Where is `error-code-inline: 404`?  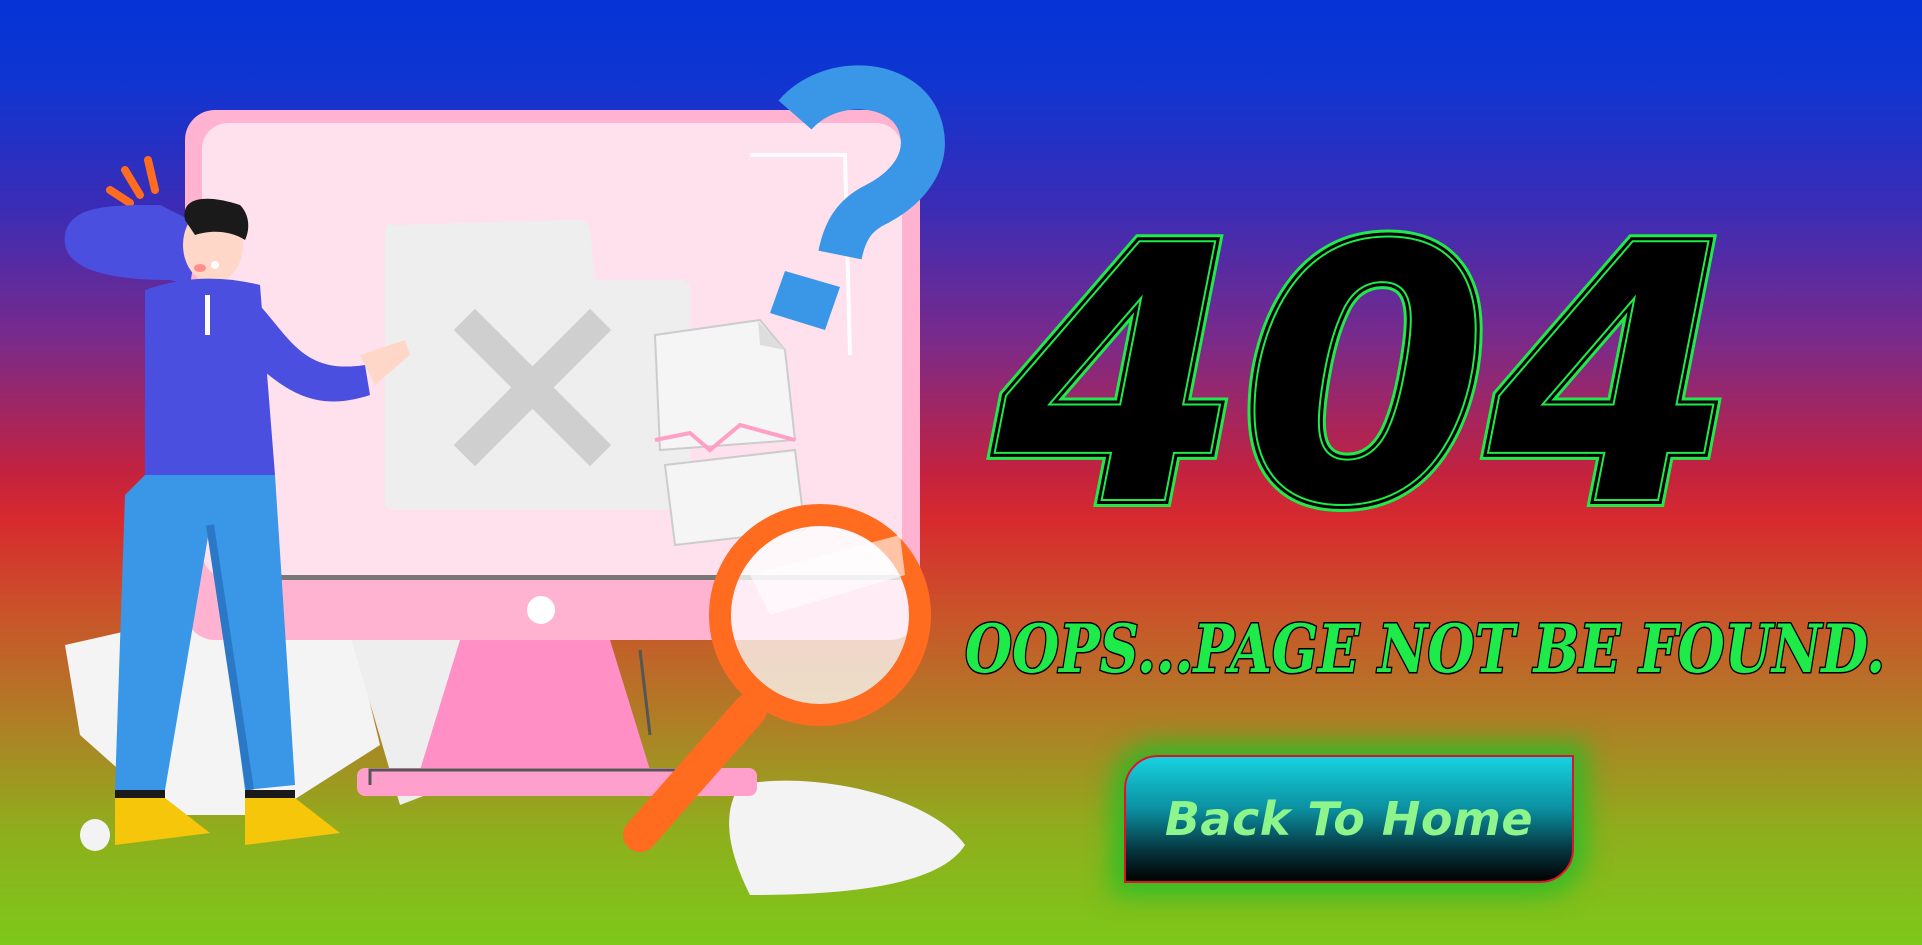 error-code-inline: 404 is located at coordinates (1362, 365).